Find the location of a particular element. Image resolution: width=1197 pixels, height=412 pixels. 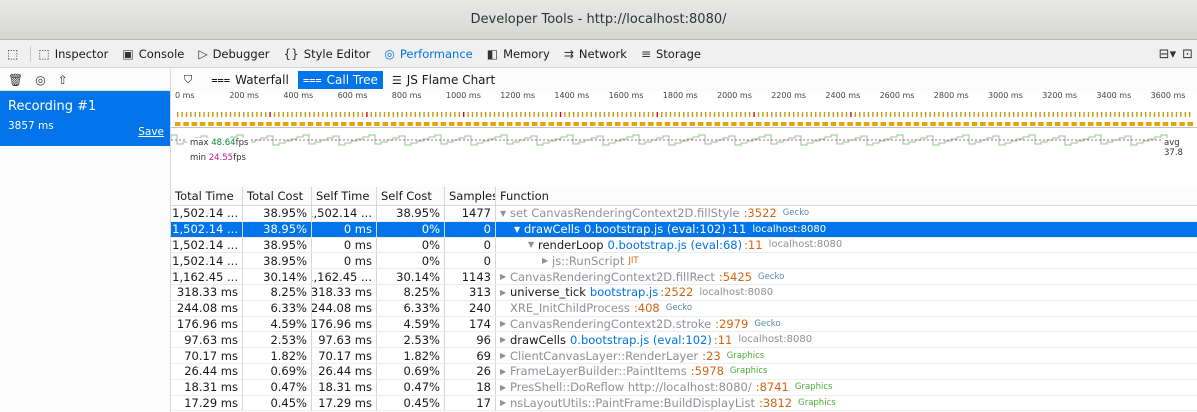

import-icon: ⇧ is located at coordinates (63, 80).